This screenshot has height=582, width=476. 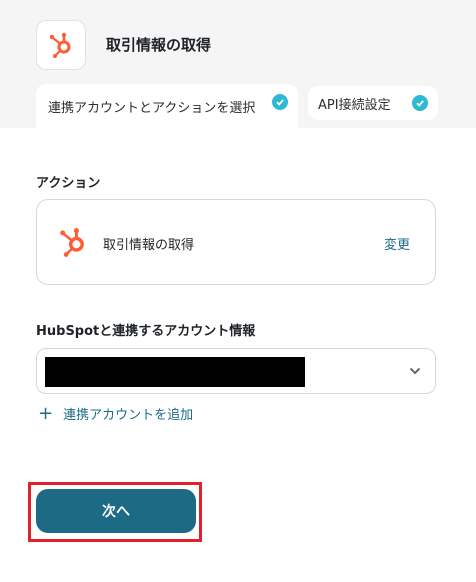 I want to click on tab-label: API接続設定, so click(x=354, y=105).